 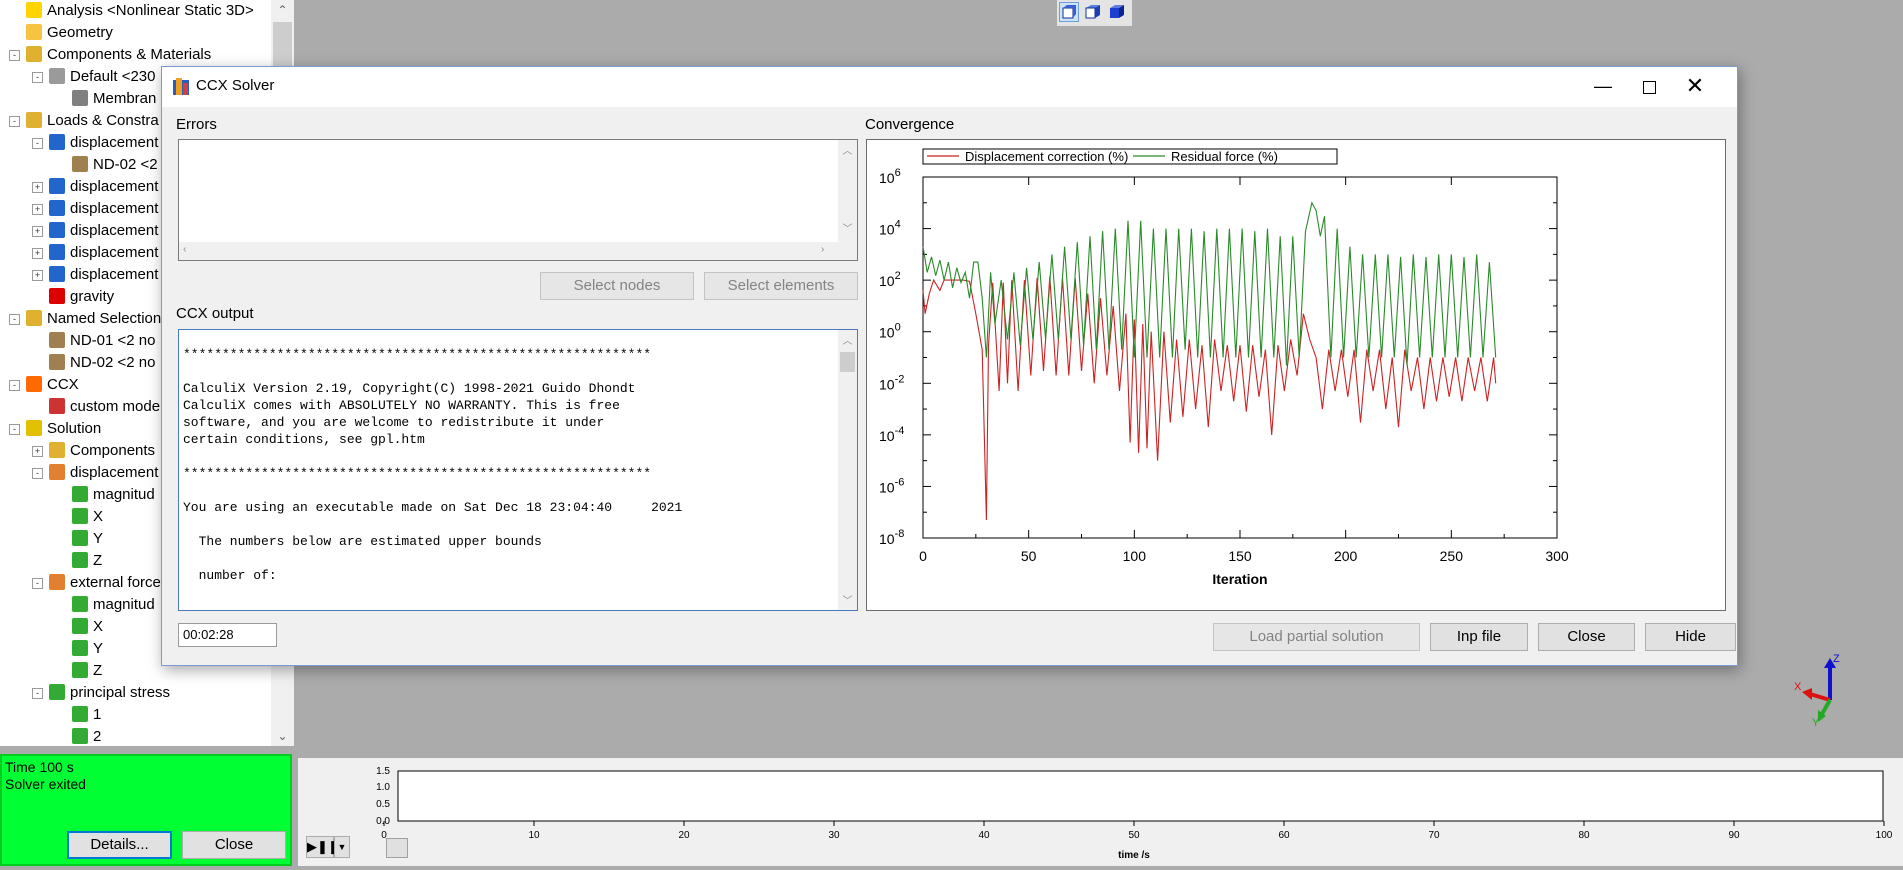 What do you see at coordinates (140, 11) in the screenshot?
I see `tree-item: Analysis <Nonlinear Static 3D>` at bounding box center [140, 11].